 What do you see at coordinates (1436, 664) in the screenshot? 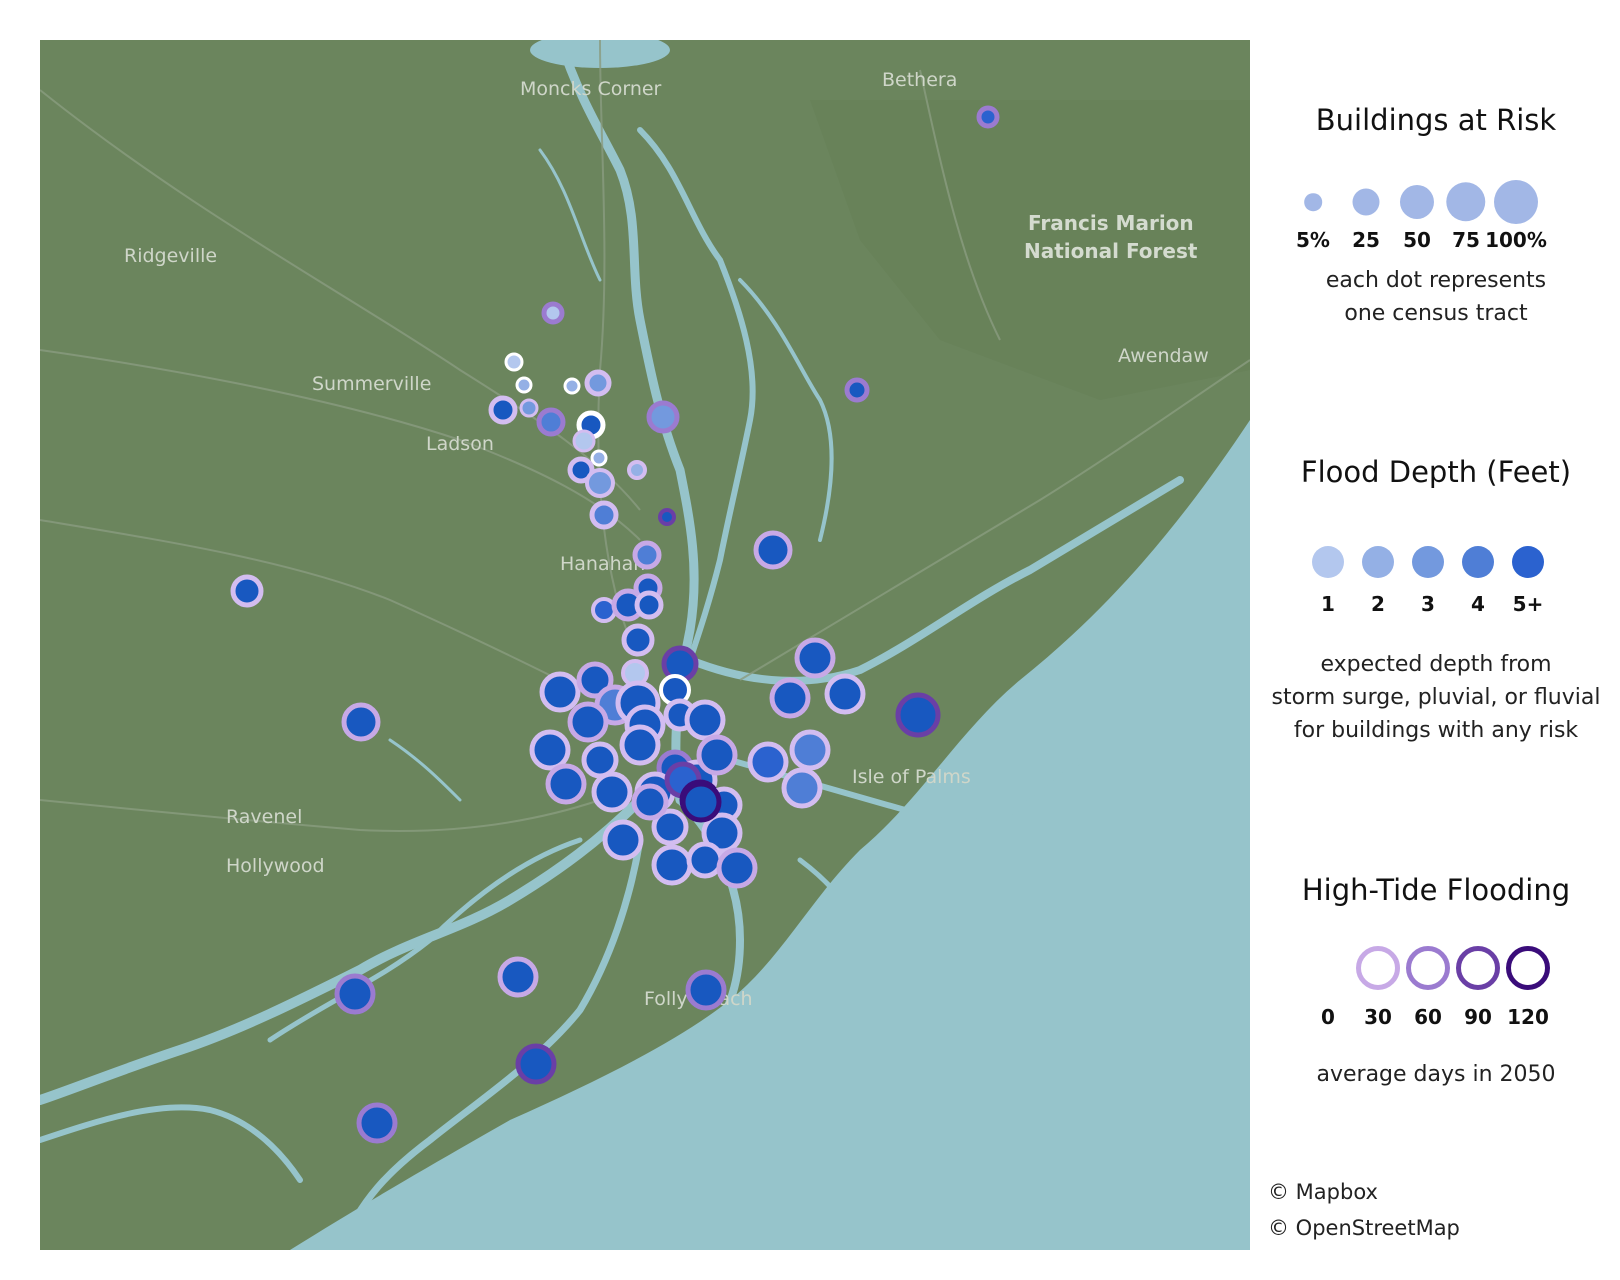
I see `depth-note-line1: expected depth from` at bounding box center [1436, 664].